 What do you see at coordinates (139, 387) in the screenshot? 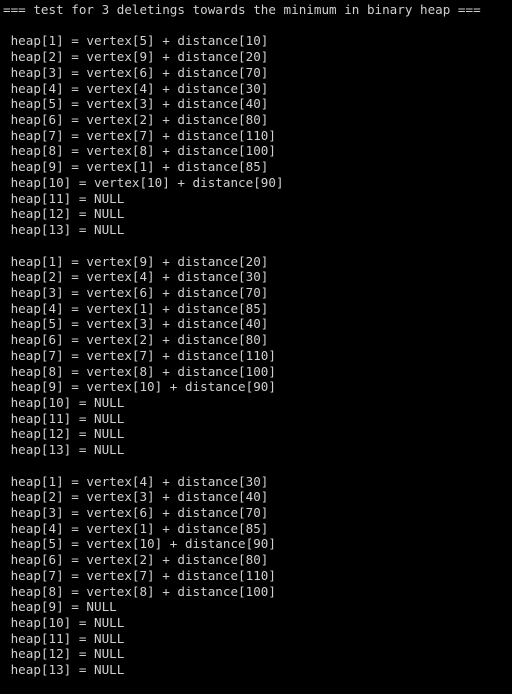
I see `terminal-line: heap[9] = vertex[10] + distance[90]` at bounding box center [139, 387].